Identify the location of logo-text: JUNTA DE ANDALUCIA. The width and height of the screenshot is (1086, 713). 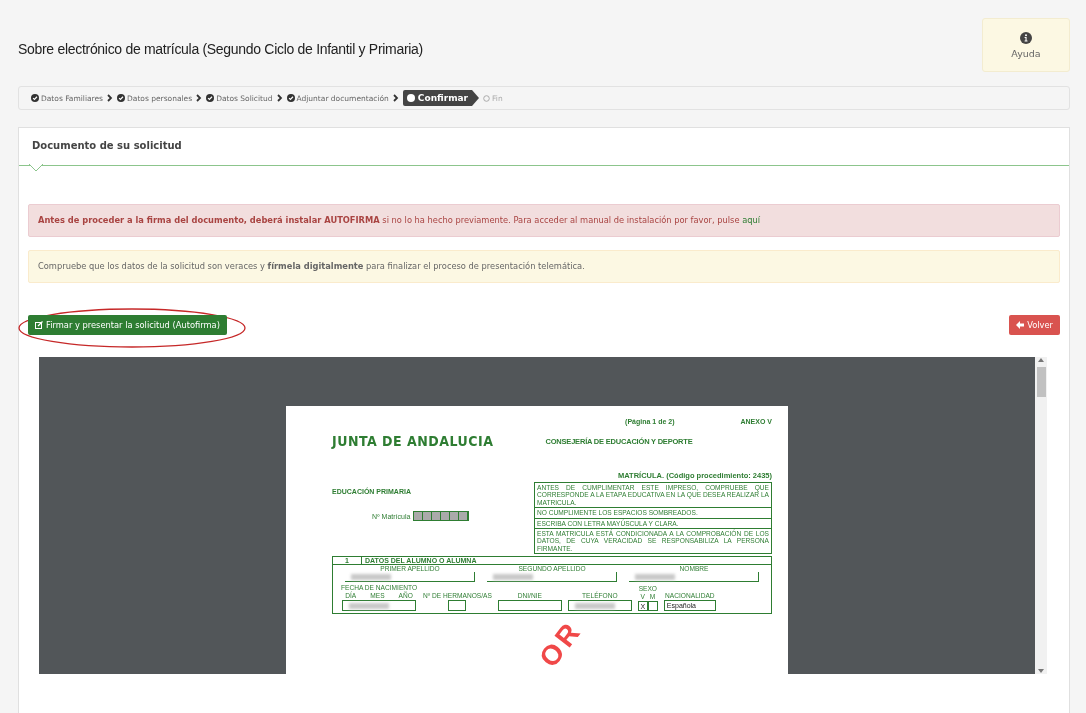
(413, 441).